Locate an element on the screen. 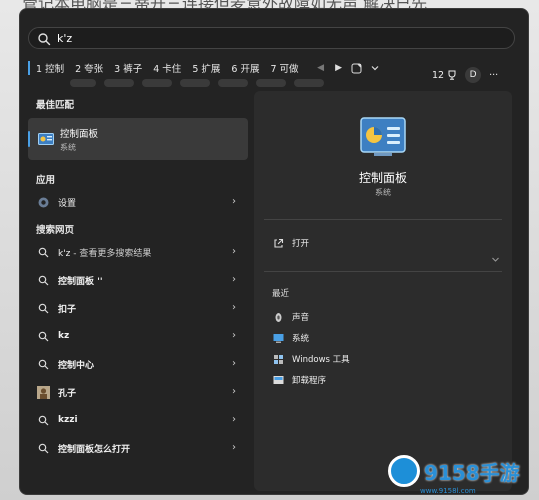 The height and width of the screenshot is (500, 539). detail-subtitle: 系统 is located at coordinates (383, 192).